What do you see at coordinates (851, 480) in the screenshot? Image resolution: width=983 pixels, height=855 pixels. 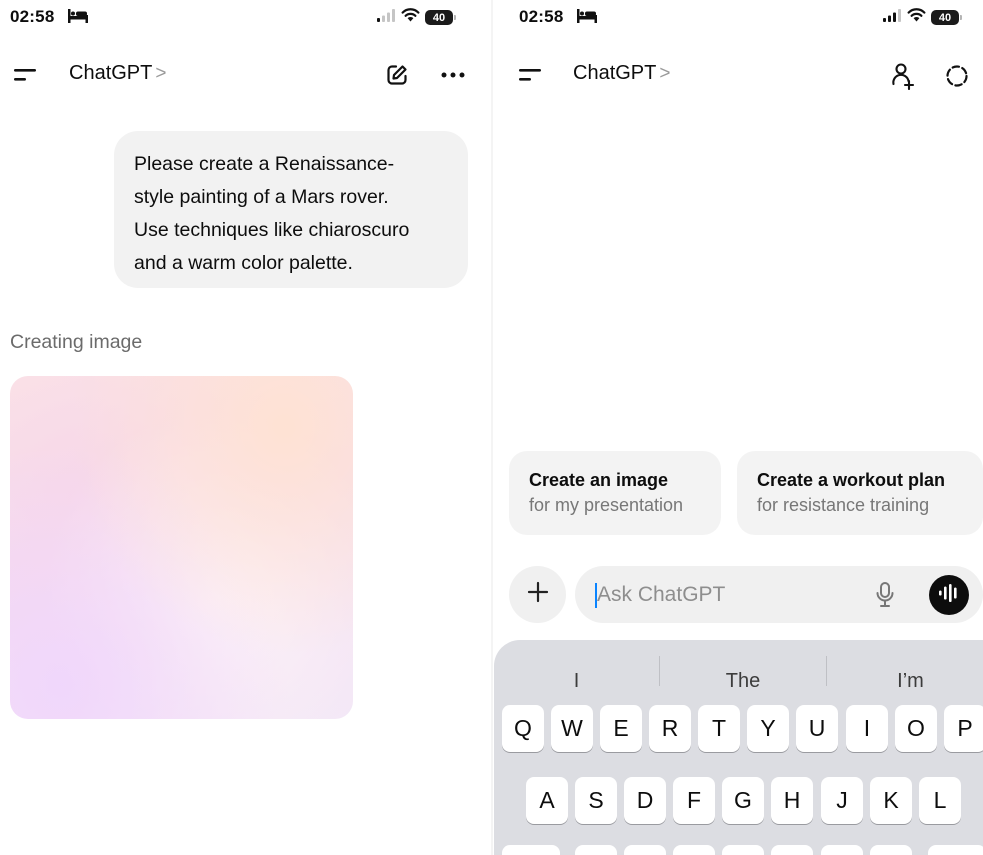 I see `suggestion-title: Create a workout plan` at bounding box center [851, 480].